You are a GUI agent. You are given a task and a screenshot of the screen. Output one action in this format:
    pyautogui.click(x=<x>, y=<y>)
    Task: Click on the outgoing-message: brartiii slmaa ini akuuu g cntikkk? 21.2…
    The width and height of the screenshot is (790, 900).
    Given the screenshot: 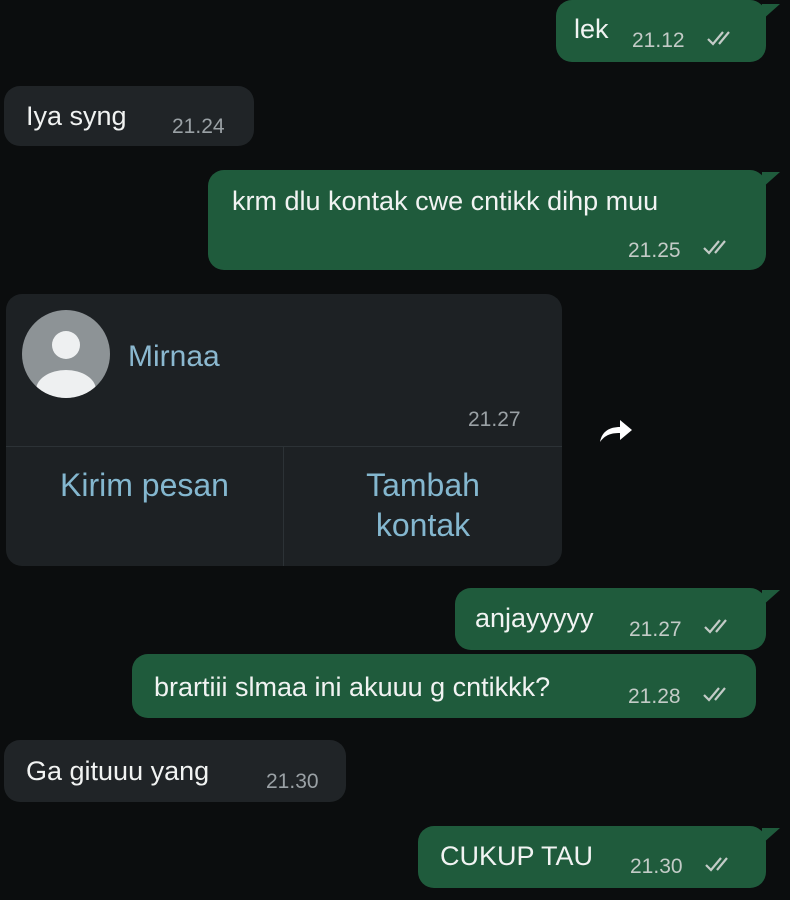 What is the action you would take?
    pyautogui.click(x=444, y=686)
    